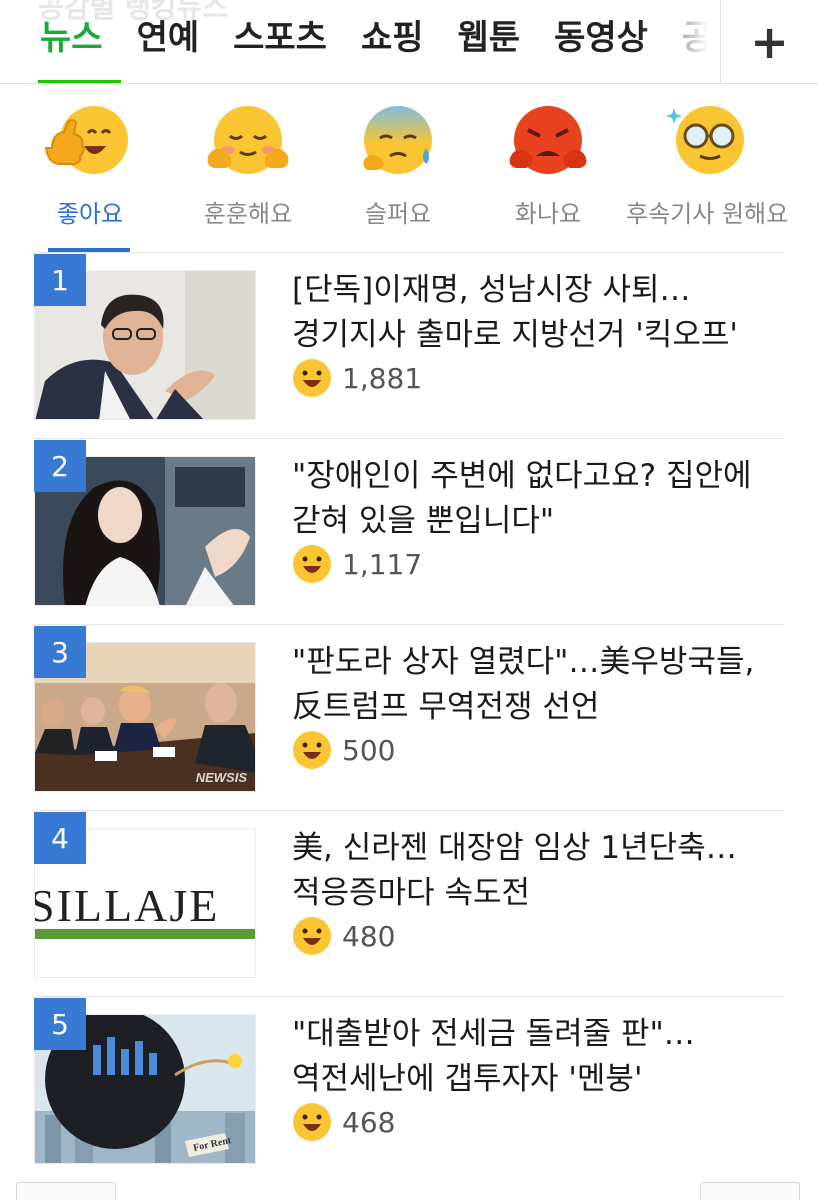  Describe the element at coordinates (60, 652) in the screenshot. I see `rank-badge: 3` at that location.